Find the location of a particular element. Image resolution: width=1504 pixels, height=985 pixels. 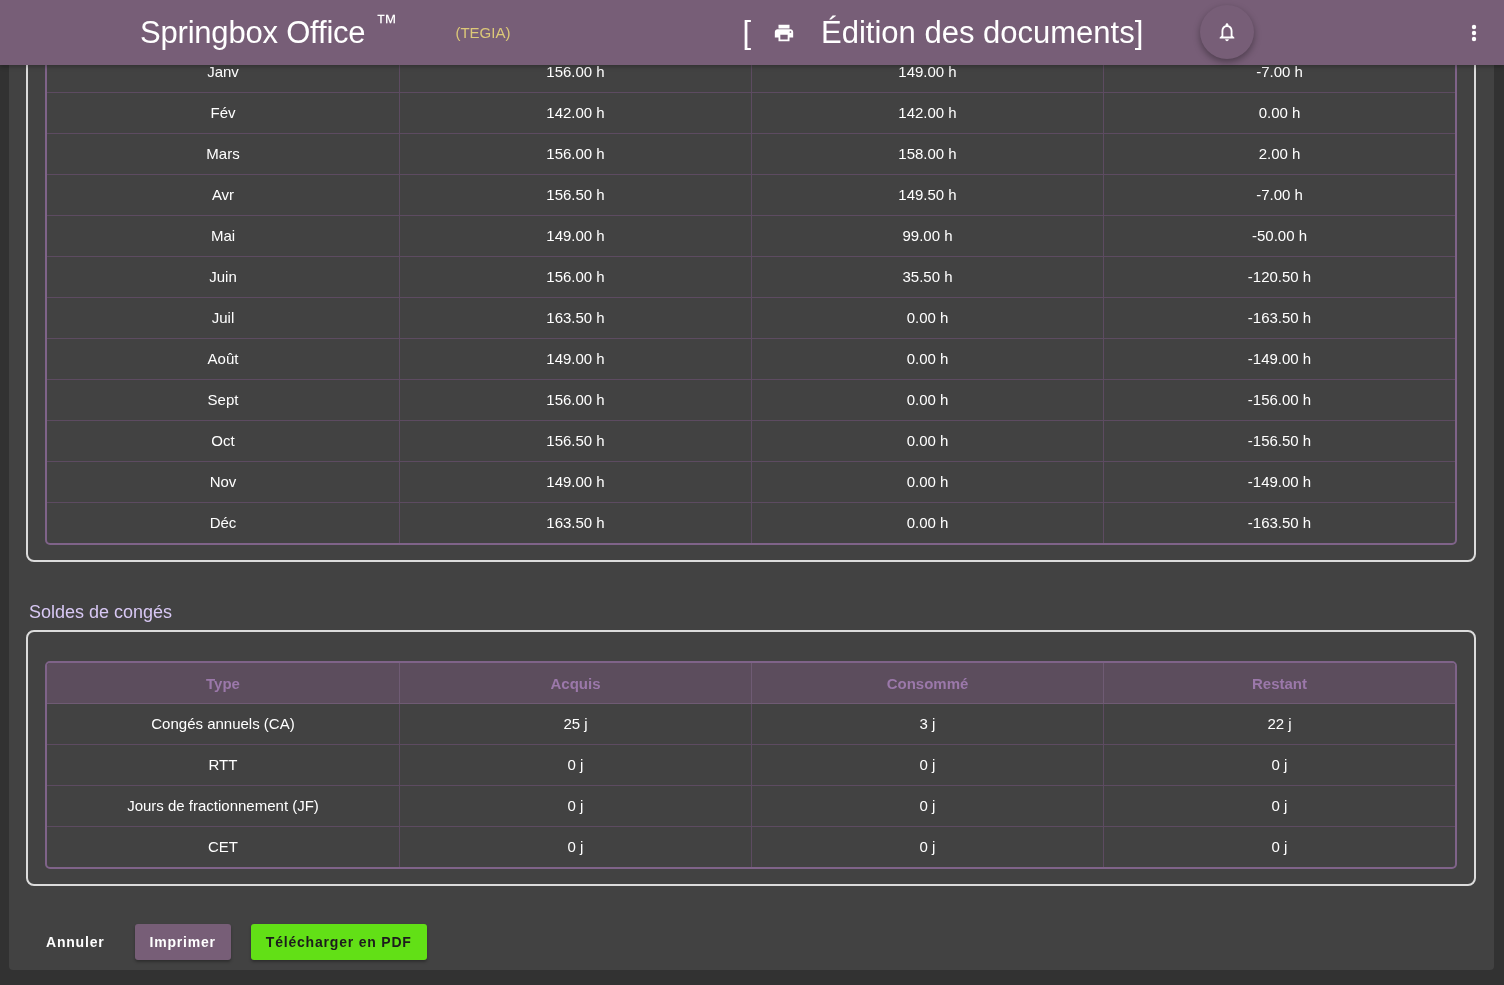

table-cell: 99.00 h is located at coordinates (927, 235).